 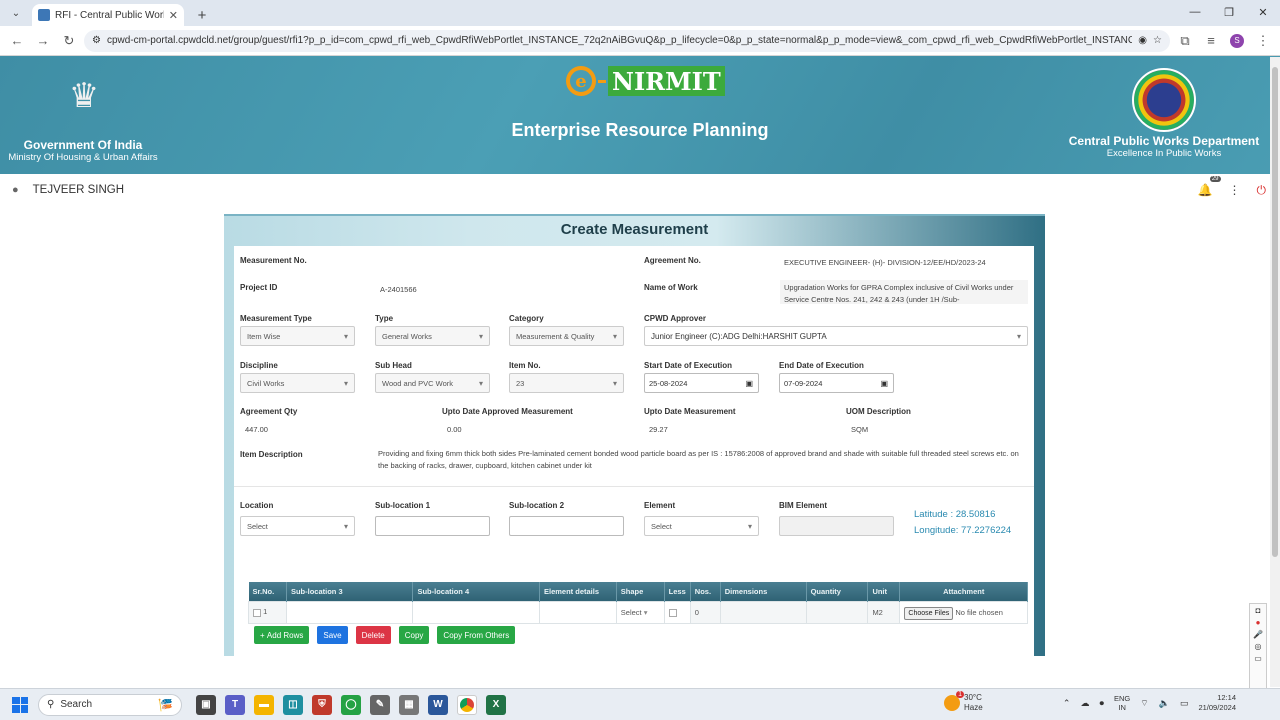 What do you see at coordinates (432, 336) in the screenshot?
I see `type-select: General Works` at bounding box center [432, 336].